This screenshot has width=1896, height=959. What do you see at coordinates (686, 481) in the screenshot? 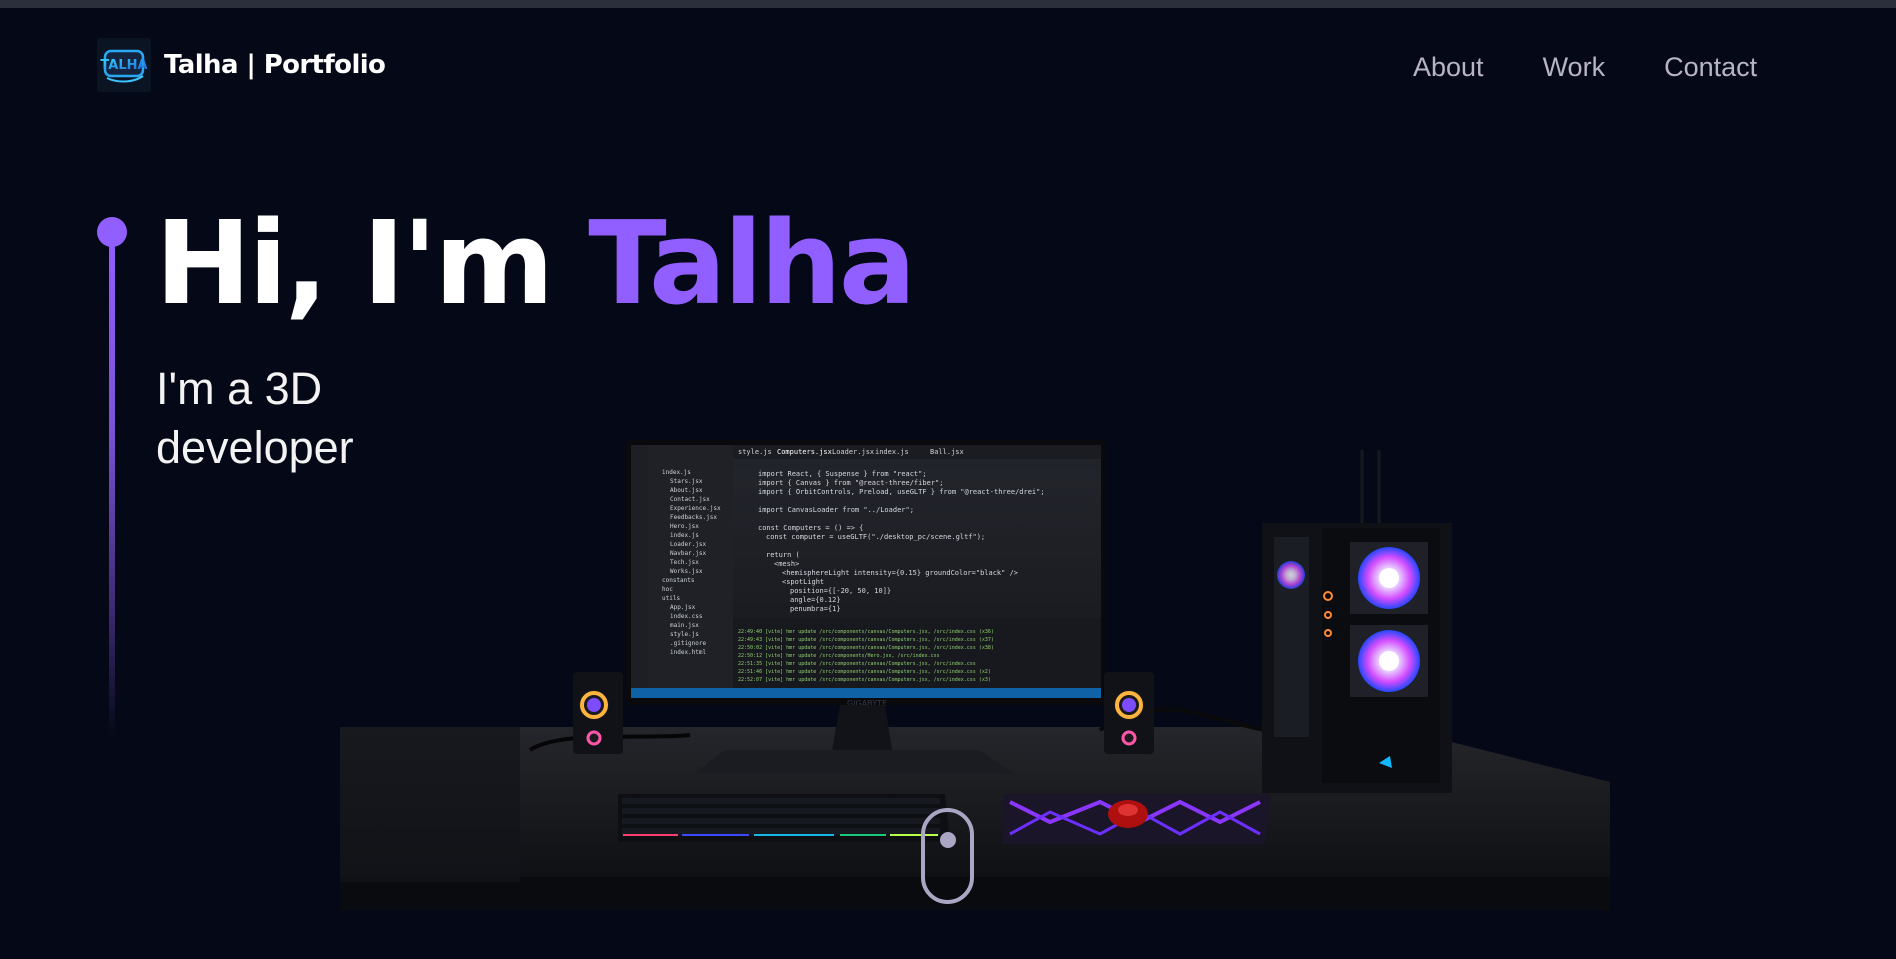
I see `svg-text: Stars.jsx` at bounding box center [686, 481].